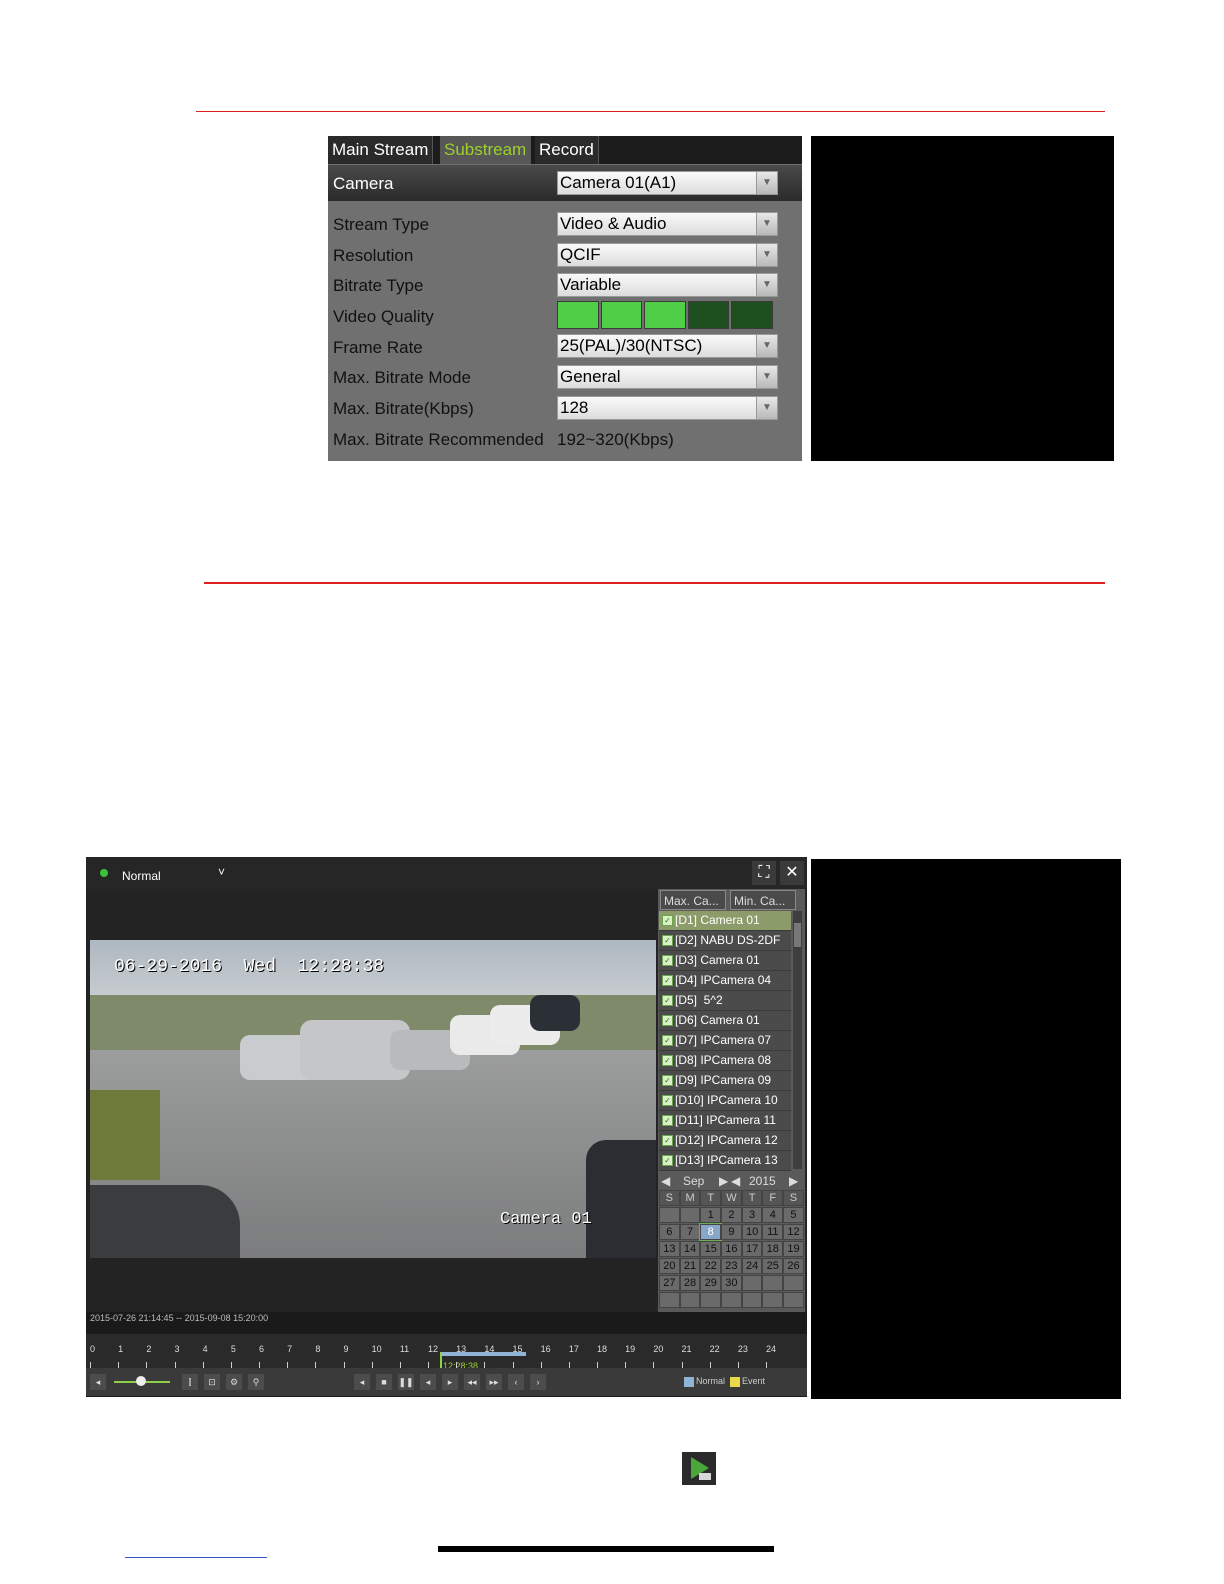  Describe the element at coordinates (669, 1249) in the screenshot. I see `calendar-day: 13` at that location.